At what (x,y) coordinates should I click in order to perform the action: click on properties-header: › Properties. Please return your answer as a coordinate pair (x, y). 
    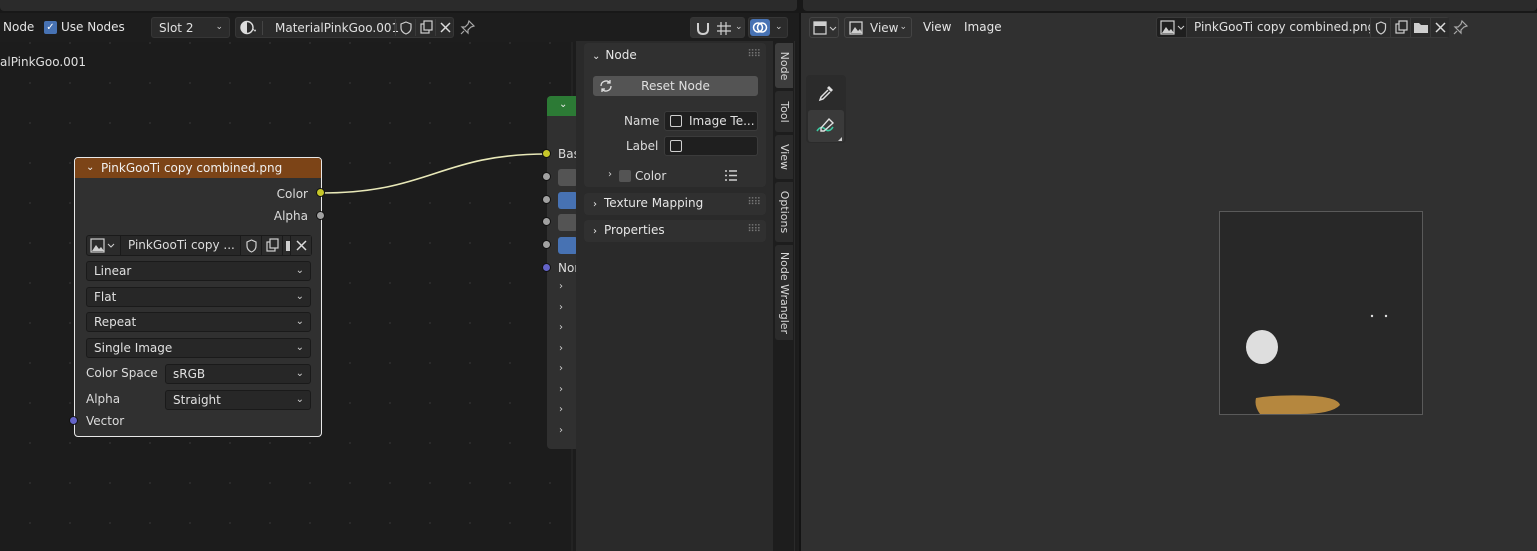
    Looking at the image, I should click on (629, 230).